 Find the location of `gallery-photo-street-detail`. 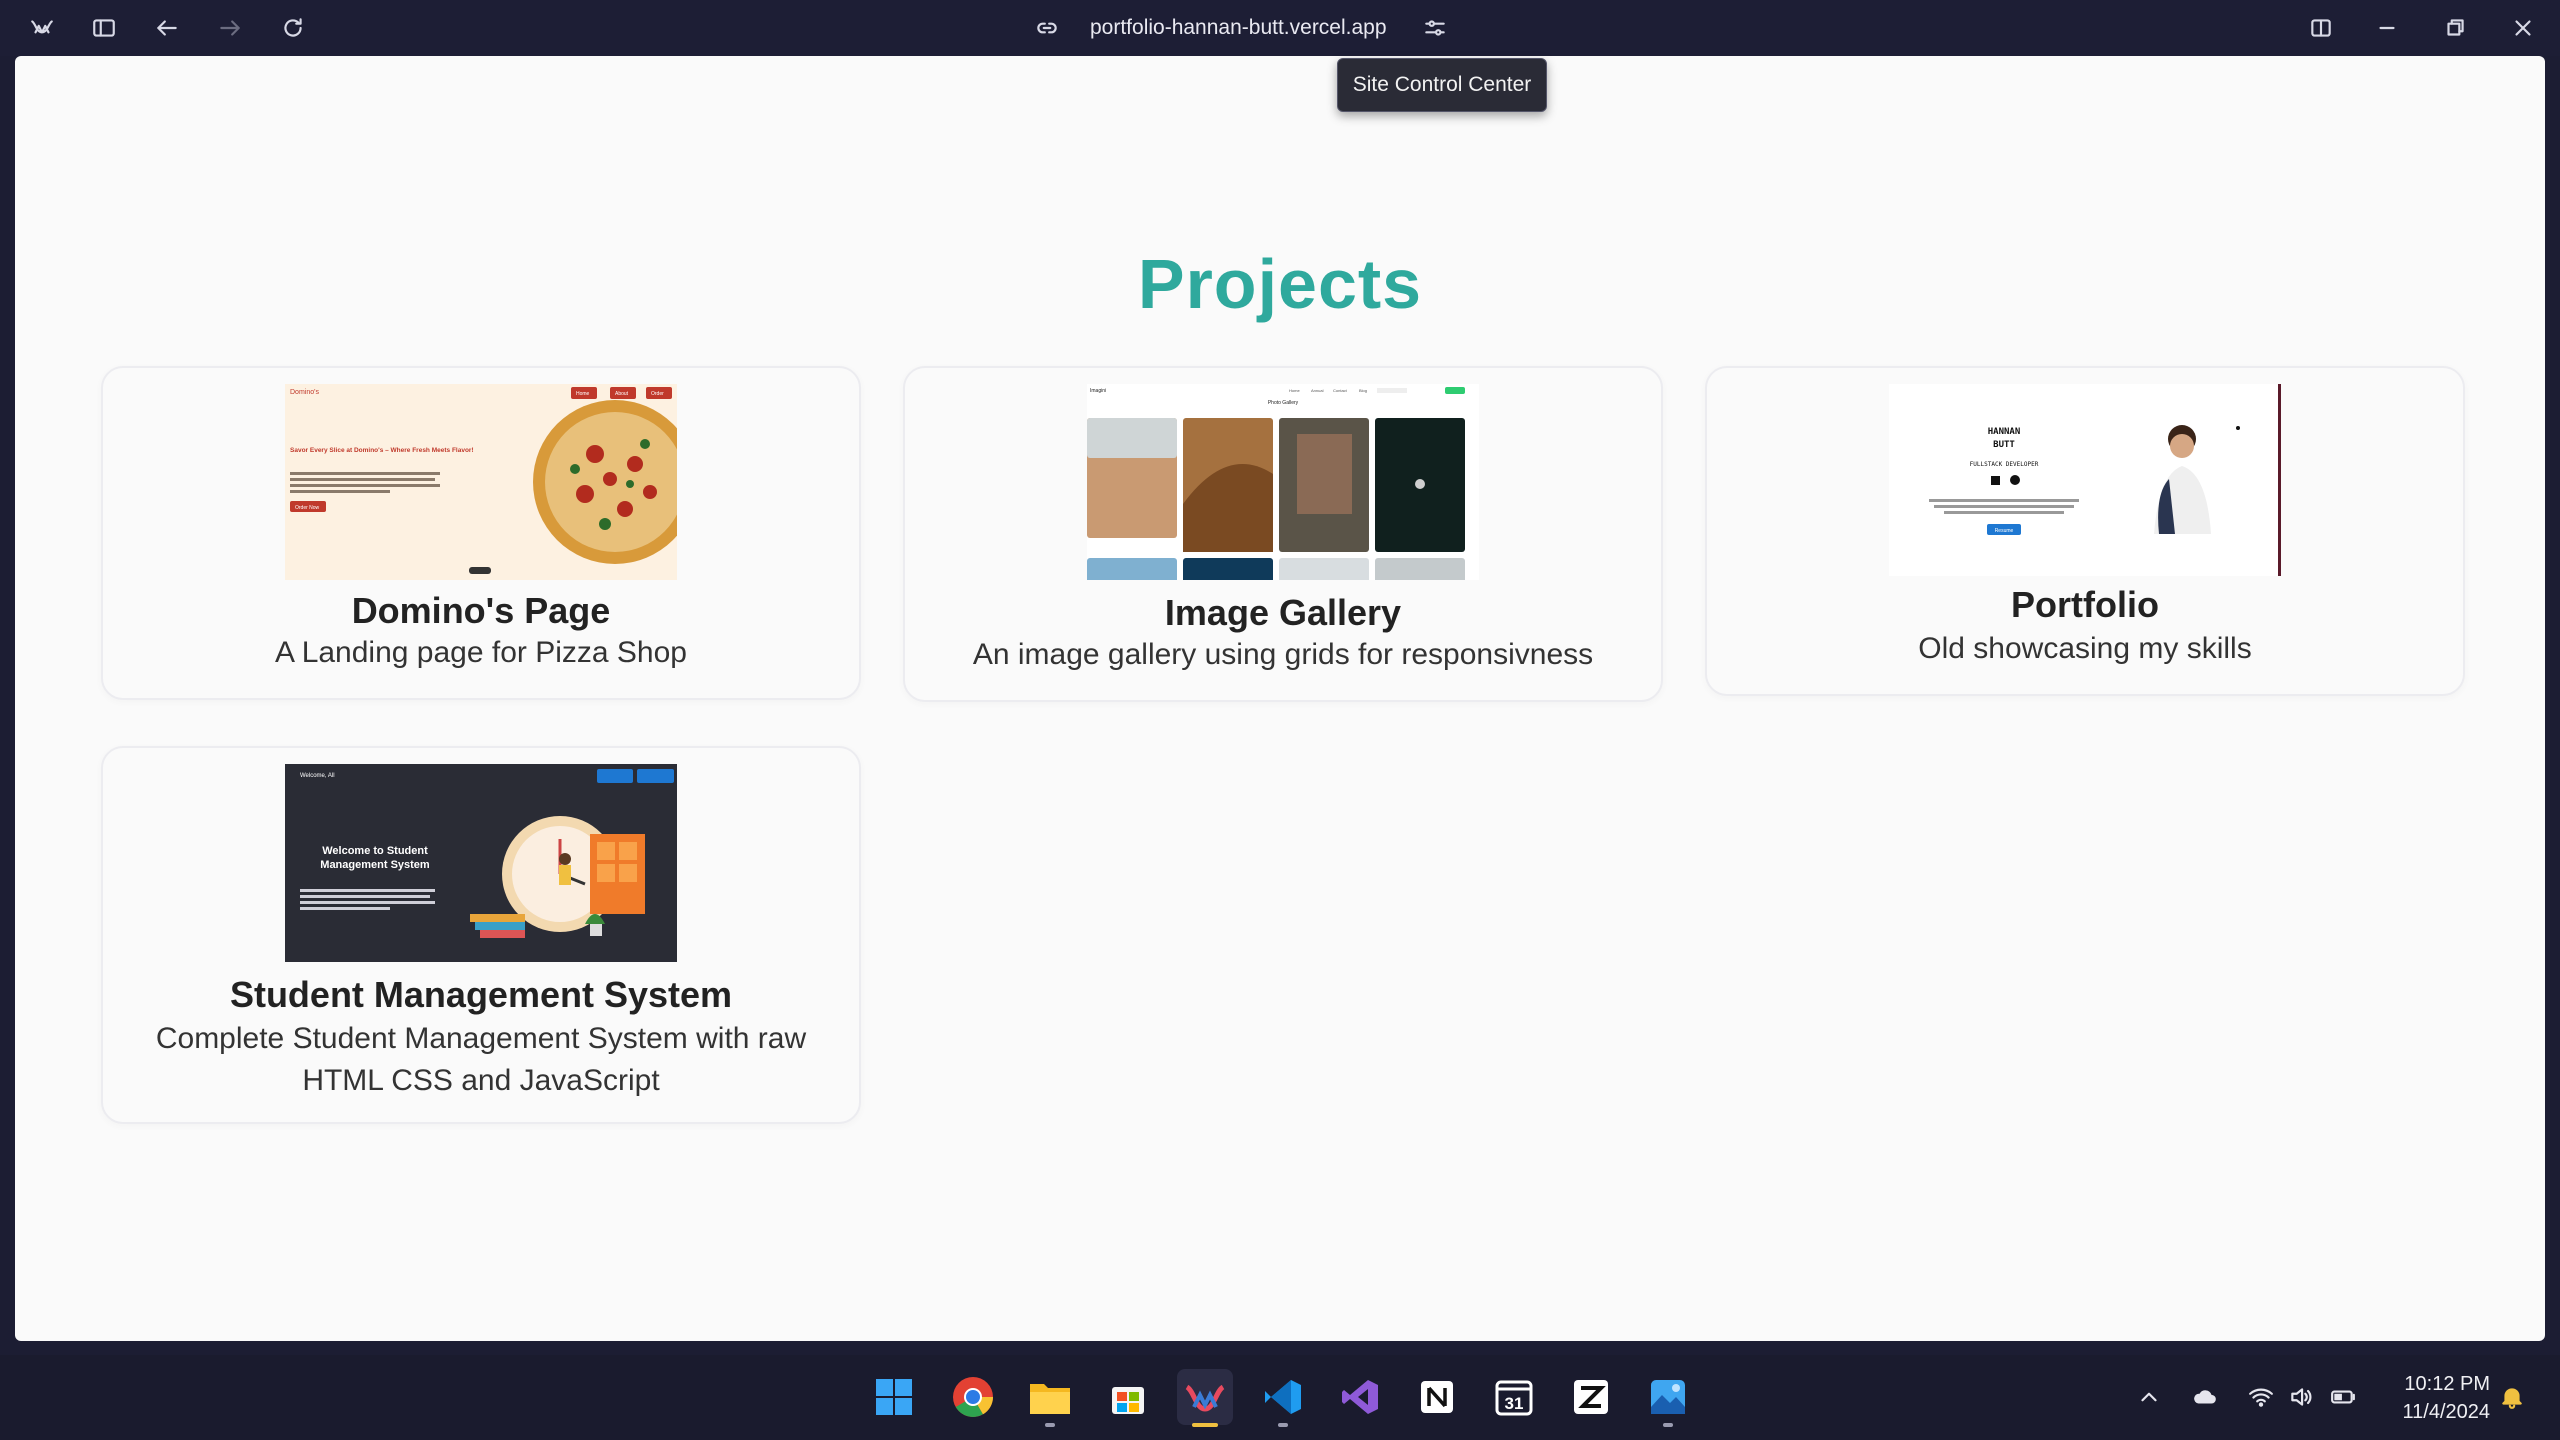

gallery-photo-street-detail is located at coordinates (1324, 474).